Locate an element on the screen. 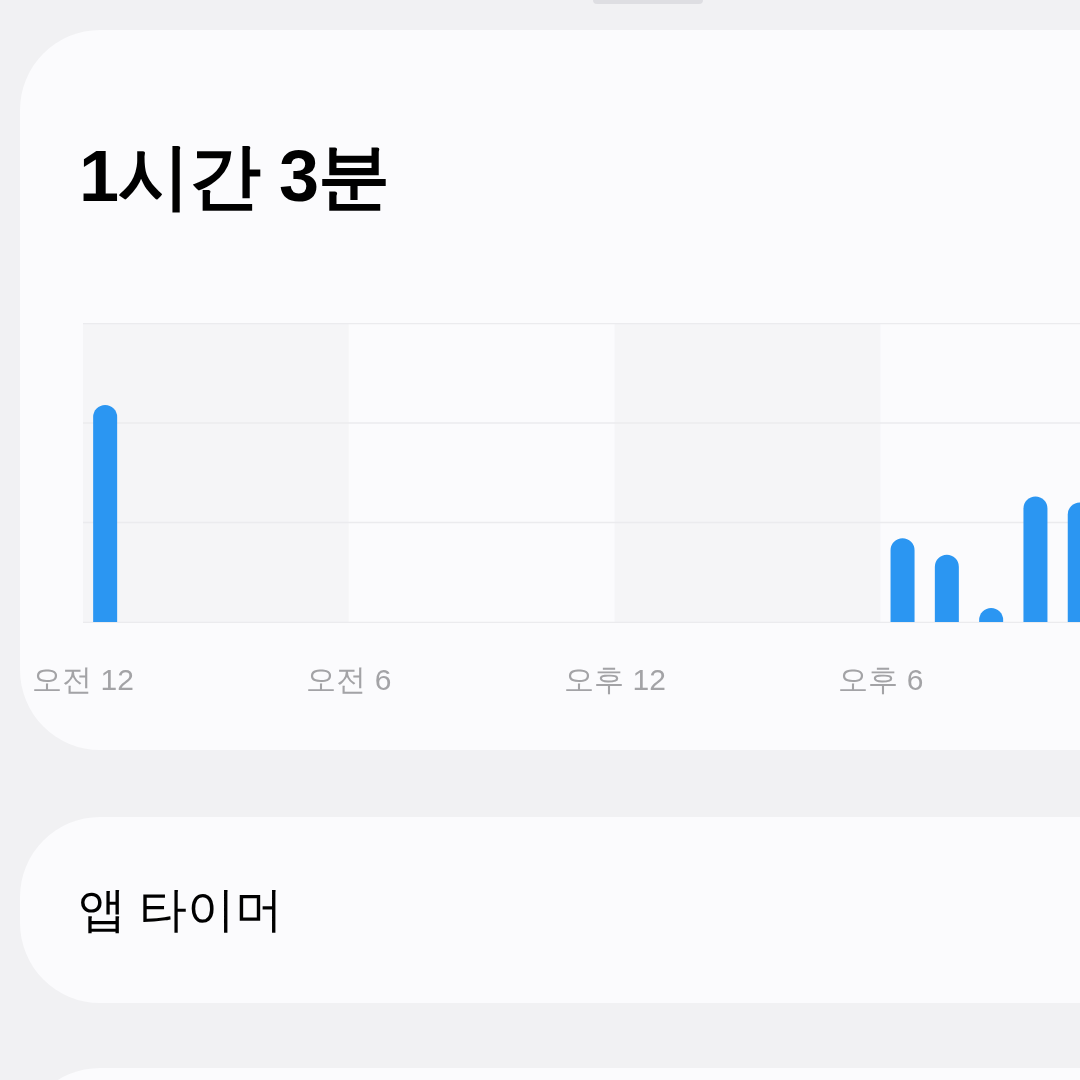  total-time: 1시간 3분 is located at coordinates (234, 176).